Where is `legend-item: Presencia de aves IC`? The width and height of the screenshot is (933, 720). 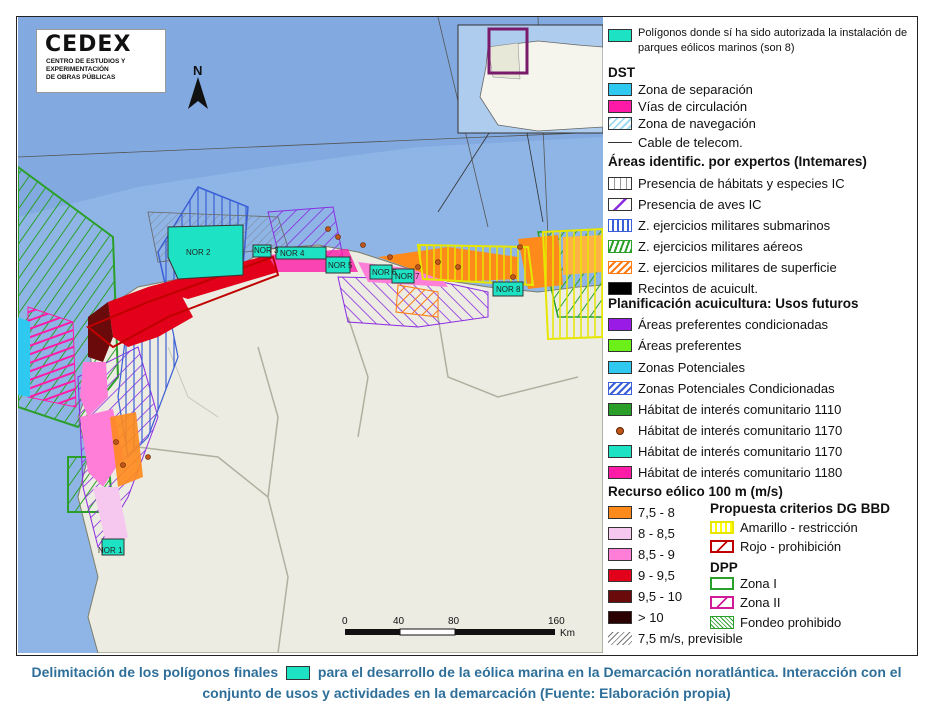 legend-item: Presencia de aves IC is located at coordinates (685, 204).